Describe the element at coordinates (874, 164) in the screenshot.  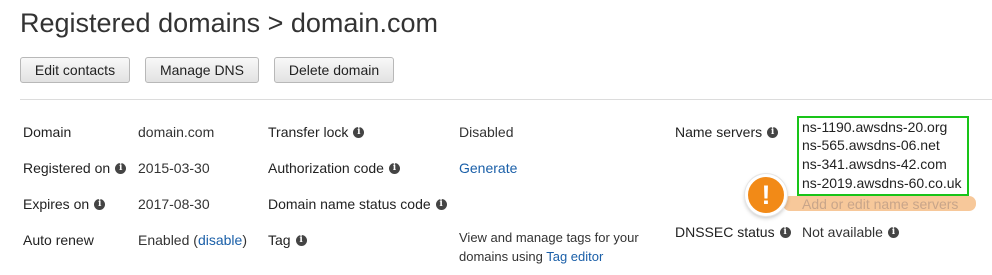
I see `name-server-item: ns-341.awsdns-42.com` at that location.